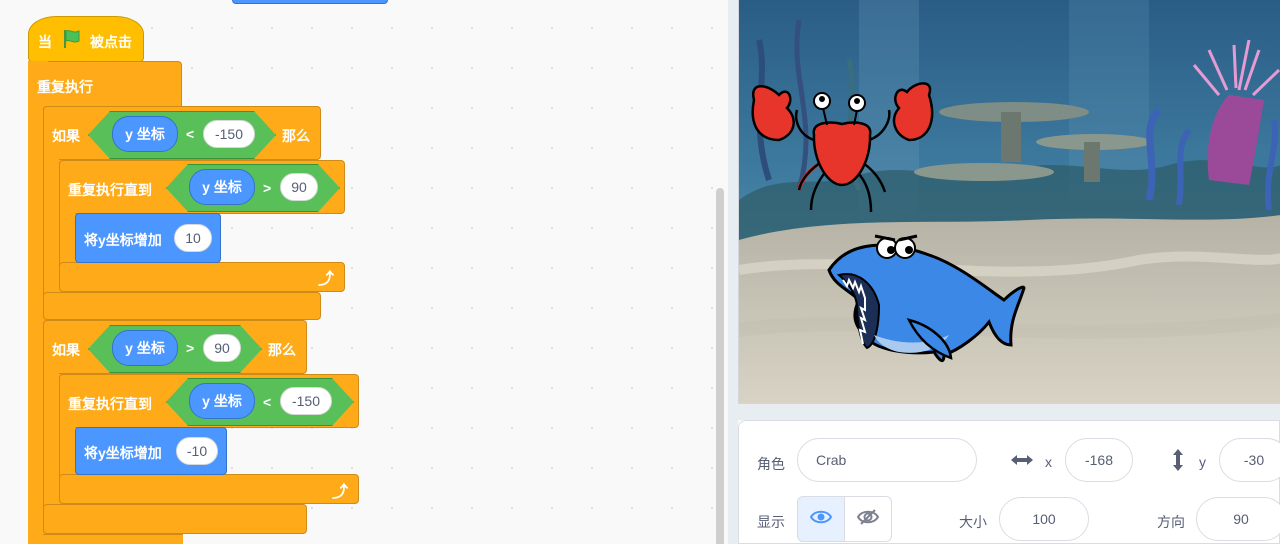  What do you see at coordinates (197, 451) in the screenshot?
I see `change-y-2-value-input: -10` at bounding box center [197, 451].